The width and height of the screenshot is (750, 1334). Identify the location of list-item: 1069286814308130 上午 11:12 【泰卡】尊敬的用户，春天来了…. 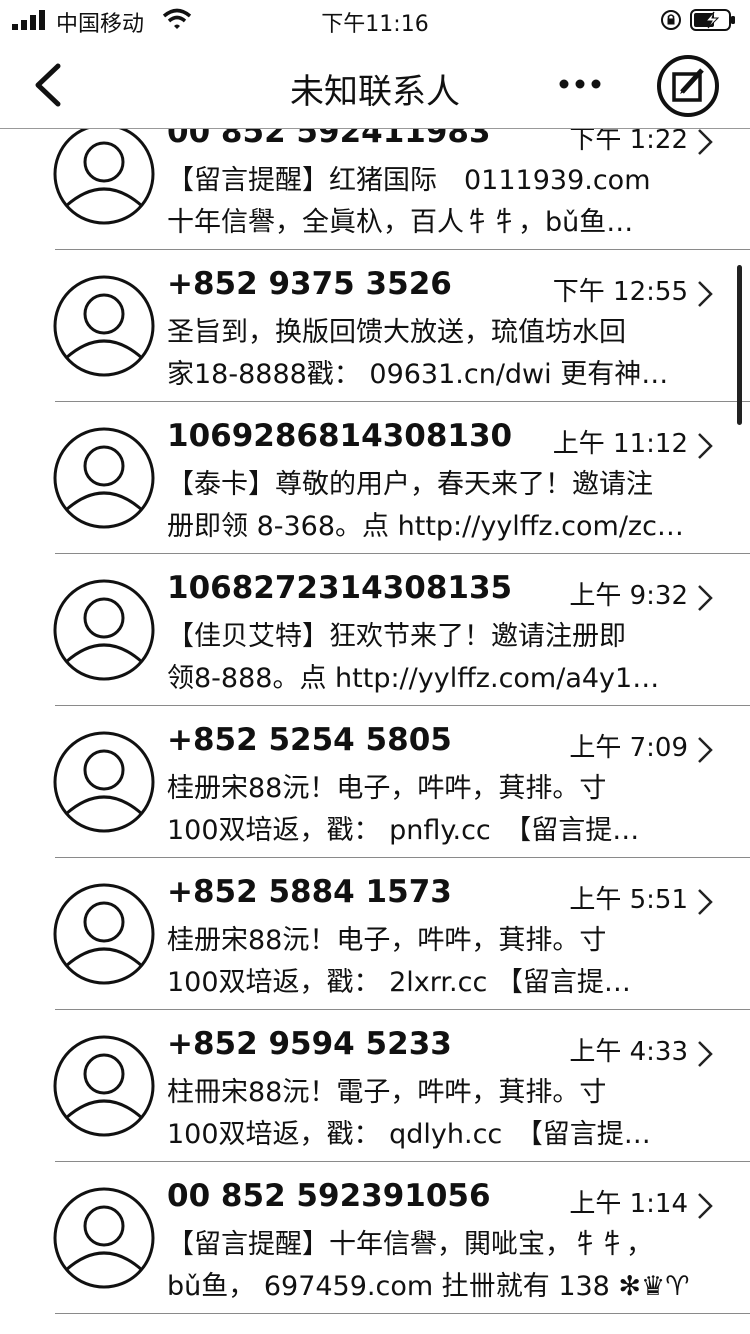
(375, 478).